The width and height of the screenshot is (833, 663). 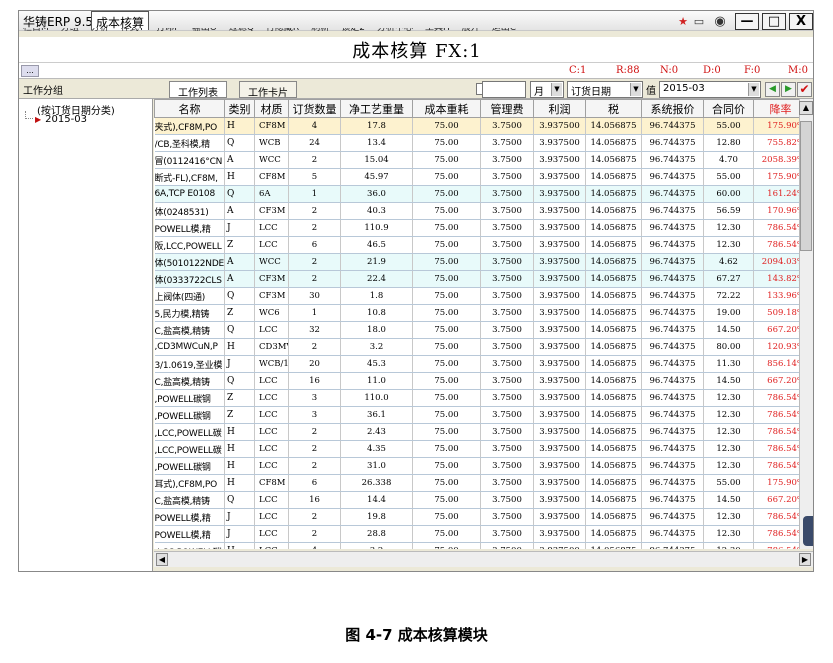 What do you see at coordinates (395, 30) in the screenshot?
I see `menu-item: 分析中心` at bounding box center [395, 30].